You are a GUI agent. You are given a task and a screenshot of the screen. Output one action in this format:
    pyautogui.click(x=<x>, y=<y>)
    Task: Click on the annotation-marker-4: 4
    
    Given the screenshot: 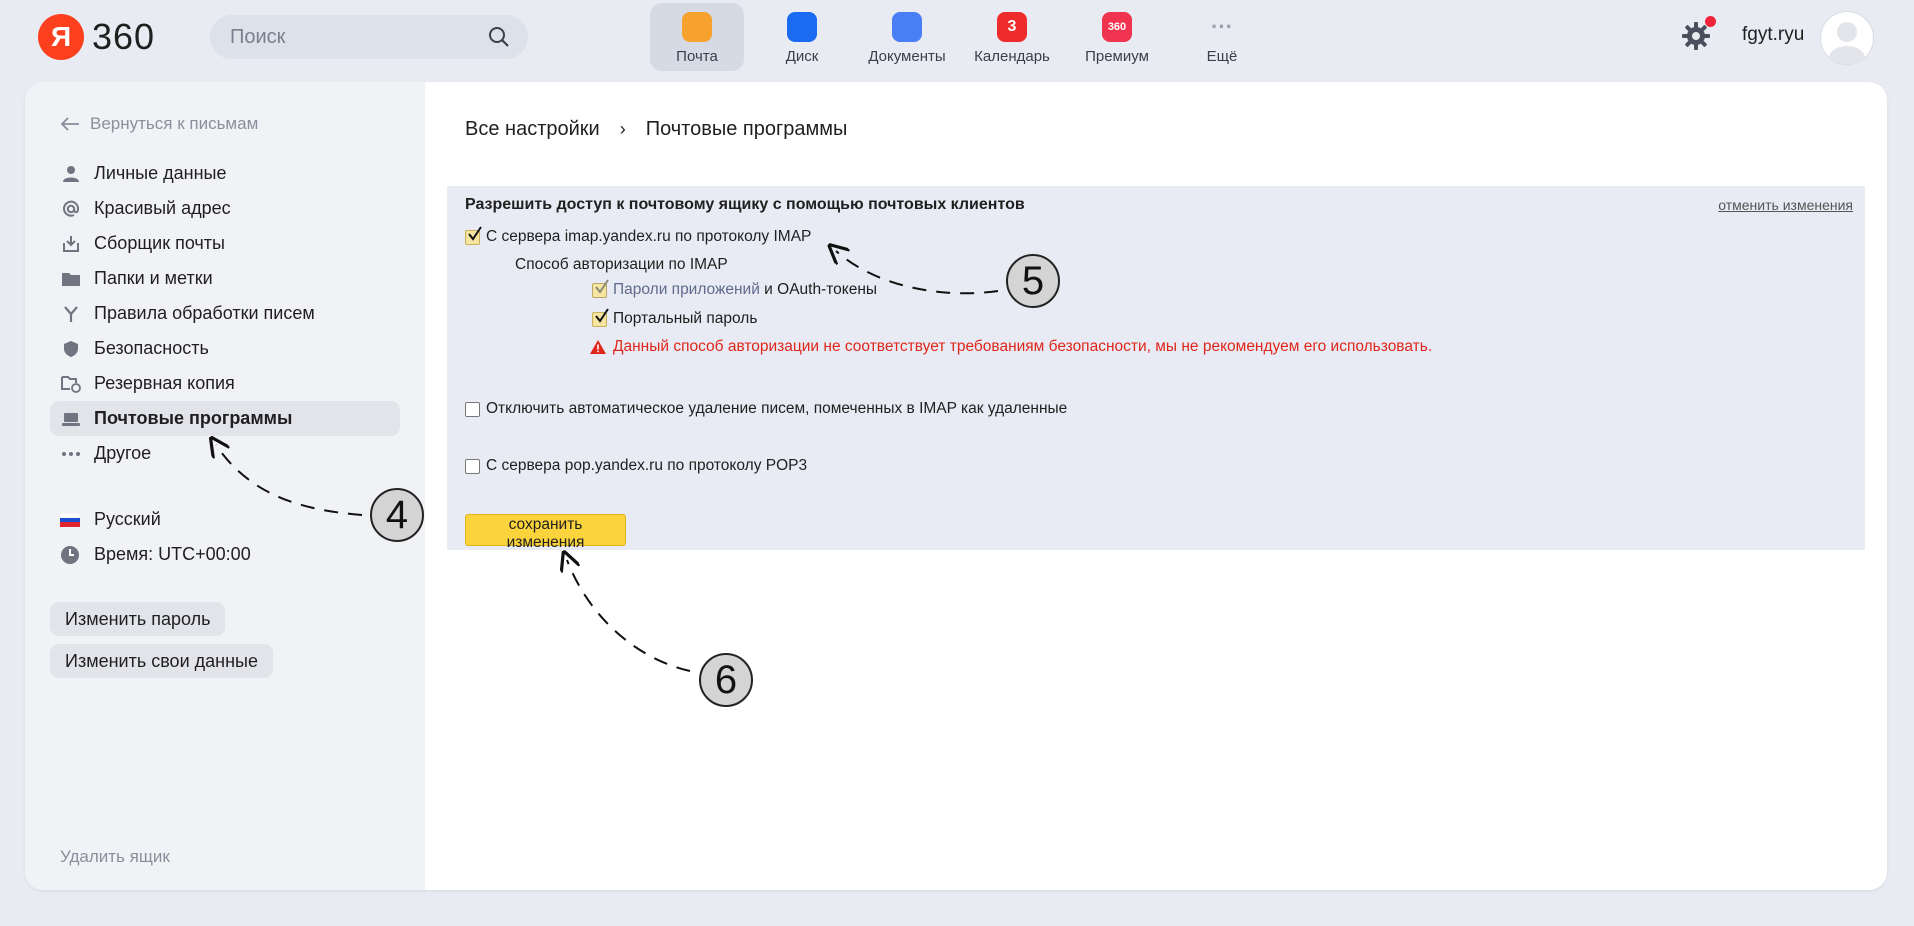 What is the action you would take?
    pyautogui.click(x=397, y=515)
    